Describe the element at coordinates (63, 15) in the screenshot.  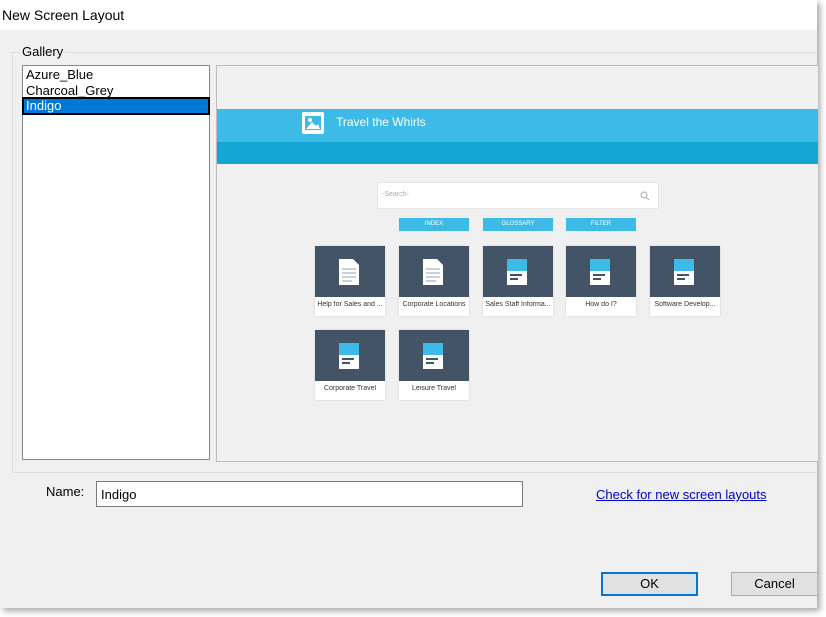
I see `window-title: New Screen Layout` at that location.